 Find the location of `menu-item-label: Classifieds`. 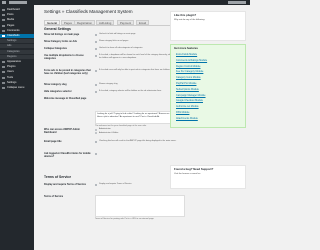

menu-item-label: Classifieds is located at coordinates (13, 35).